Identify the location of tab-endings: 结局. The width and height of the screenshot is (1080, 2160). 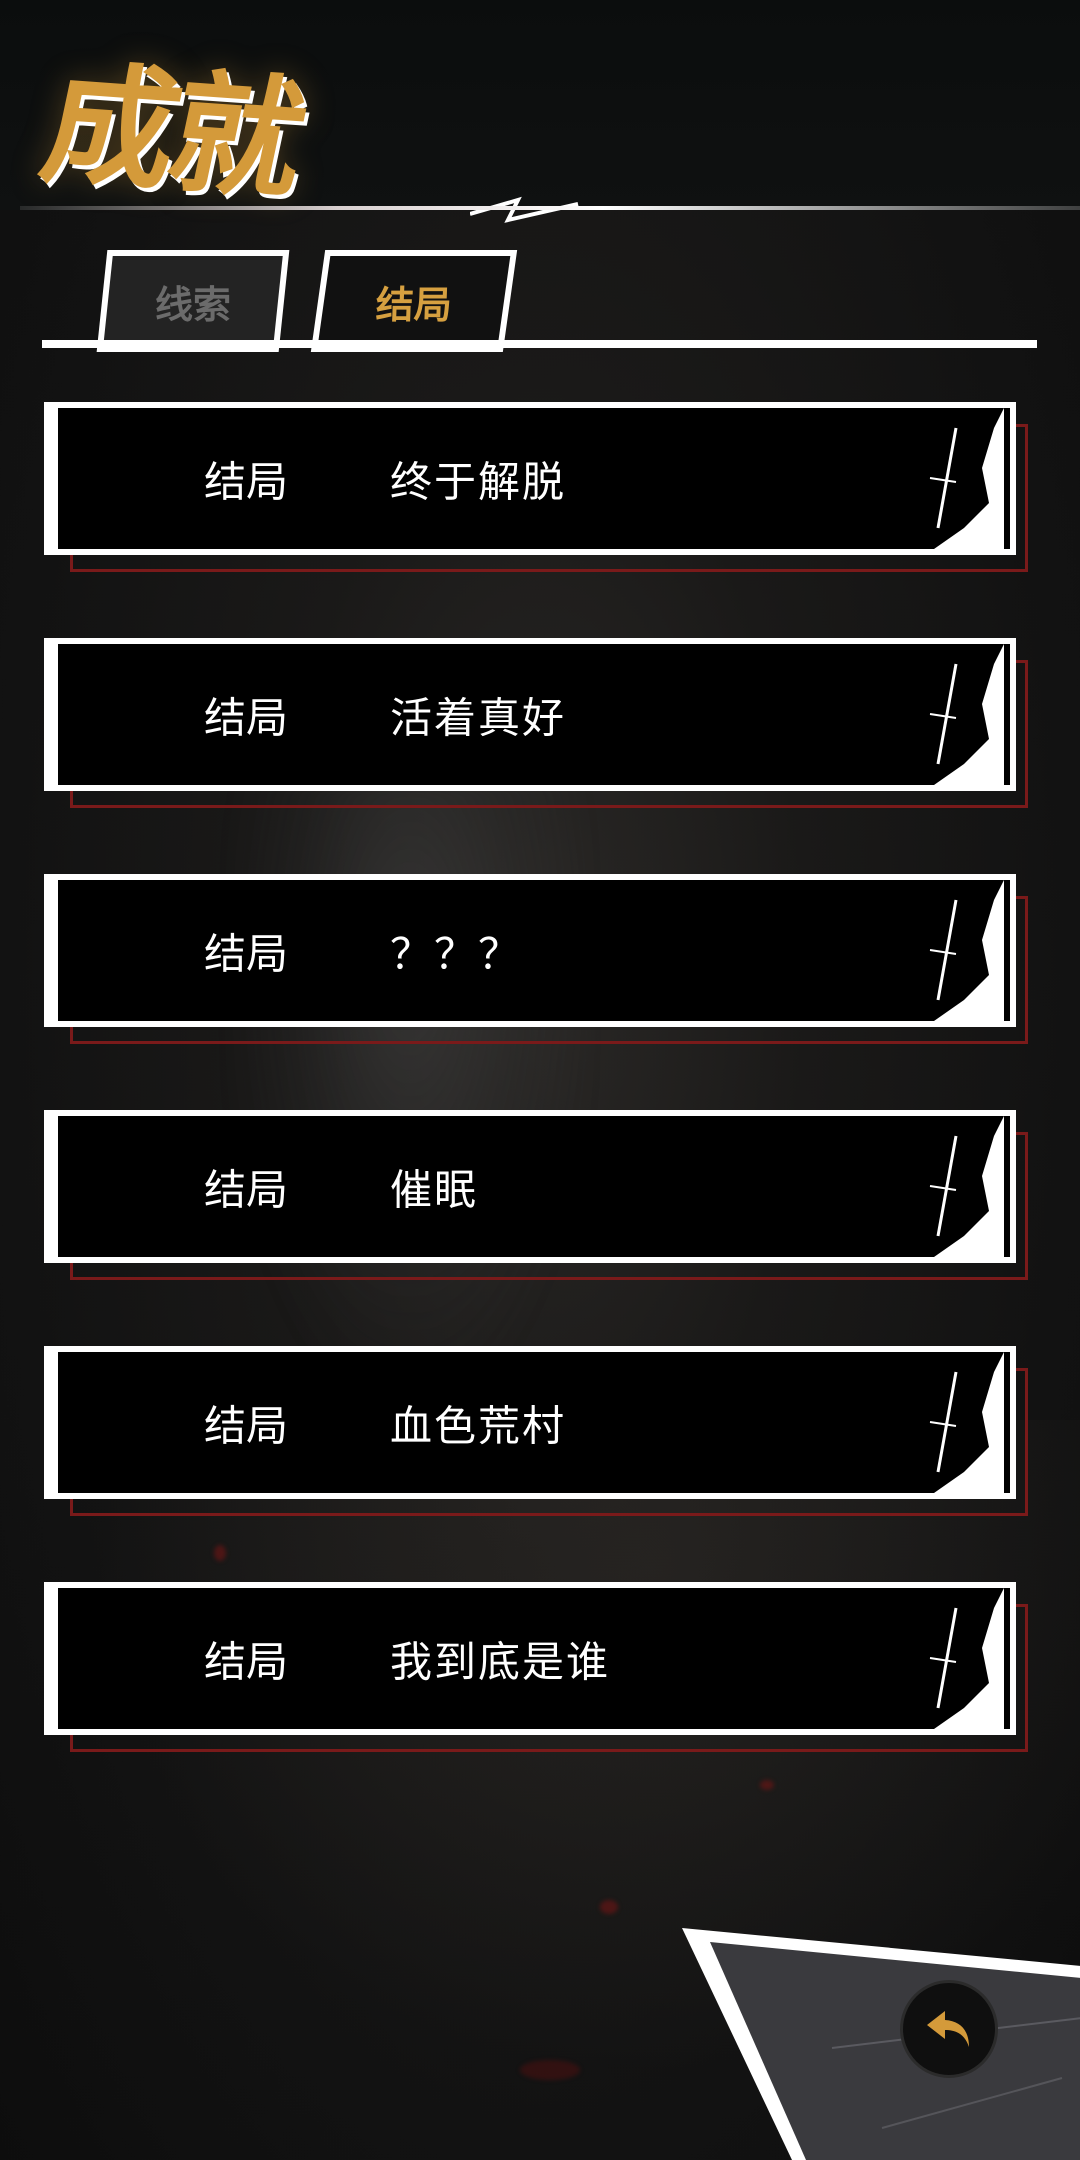
(414, 301).